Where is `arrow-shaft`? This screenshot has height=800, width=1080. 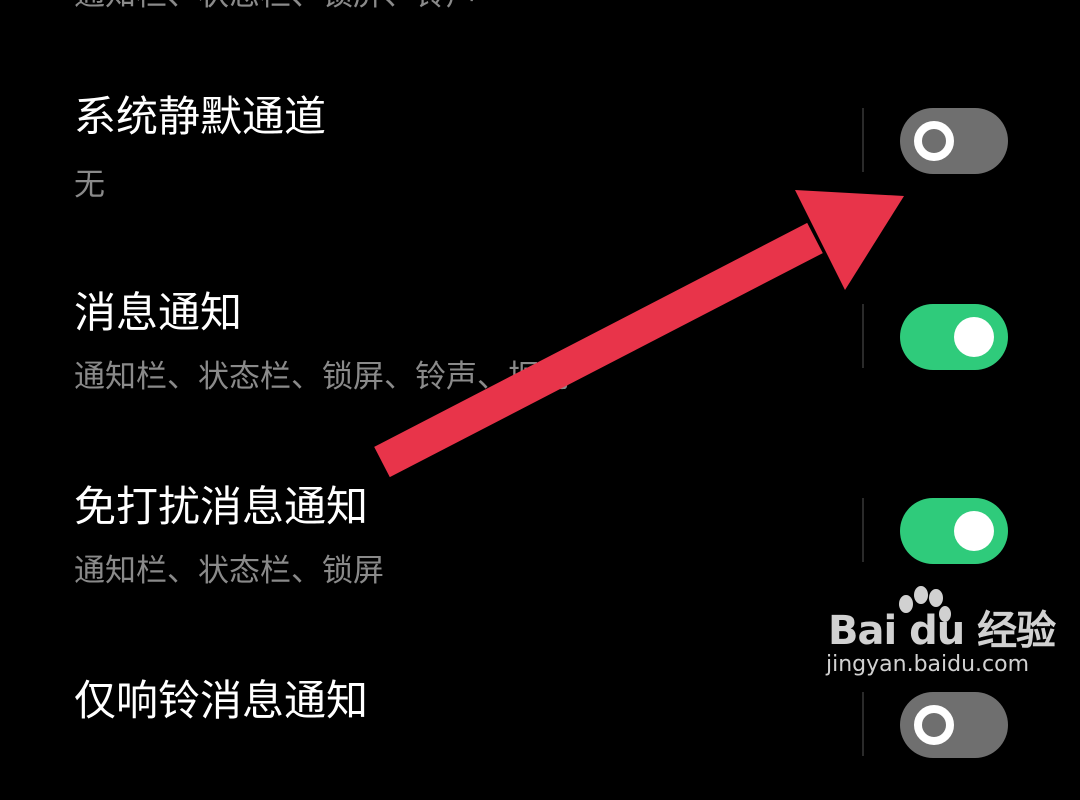
arrow-shaft is located at coordinates (598, 350).